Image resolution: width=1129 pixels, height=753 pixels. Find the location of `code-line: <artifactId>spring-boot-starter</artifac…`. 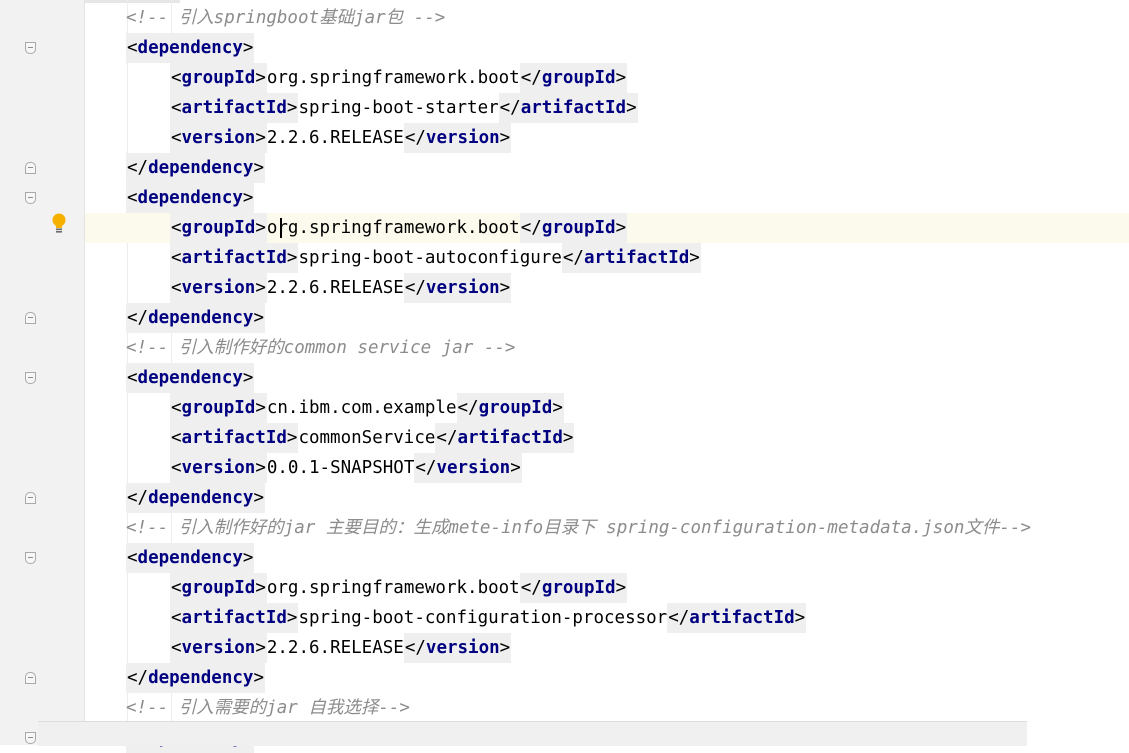

code-line: <artifactId>spring-boot-starter</artifac… is located at coordinates (607, 108).